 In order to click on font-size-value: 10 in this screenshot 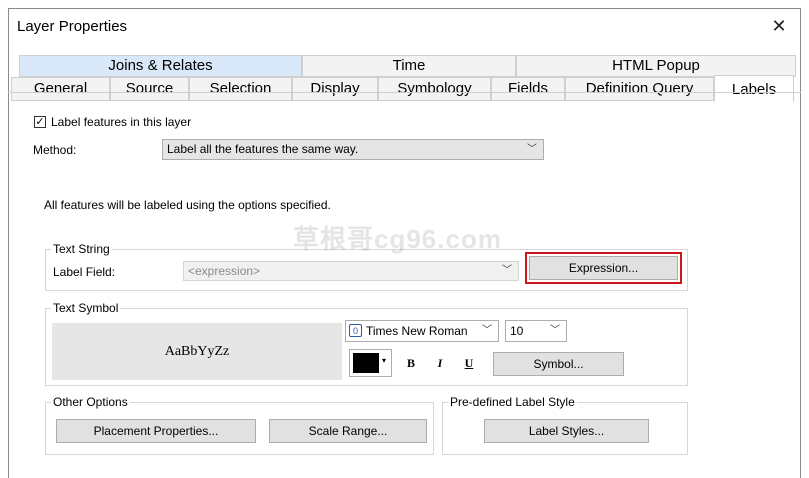, I will do `click(517, 331)`.